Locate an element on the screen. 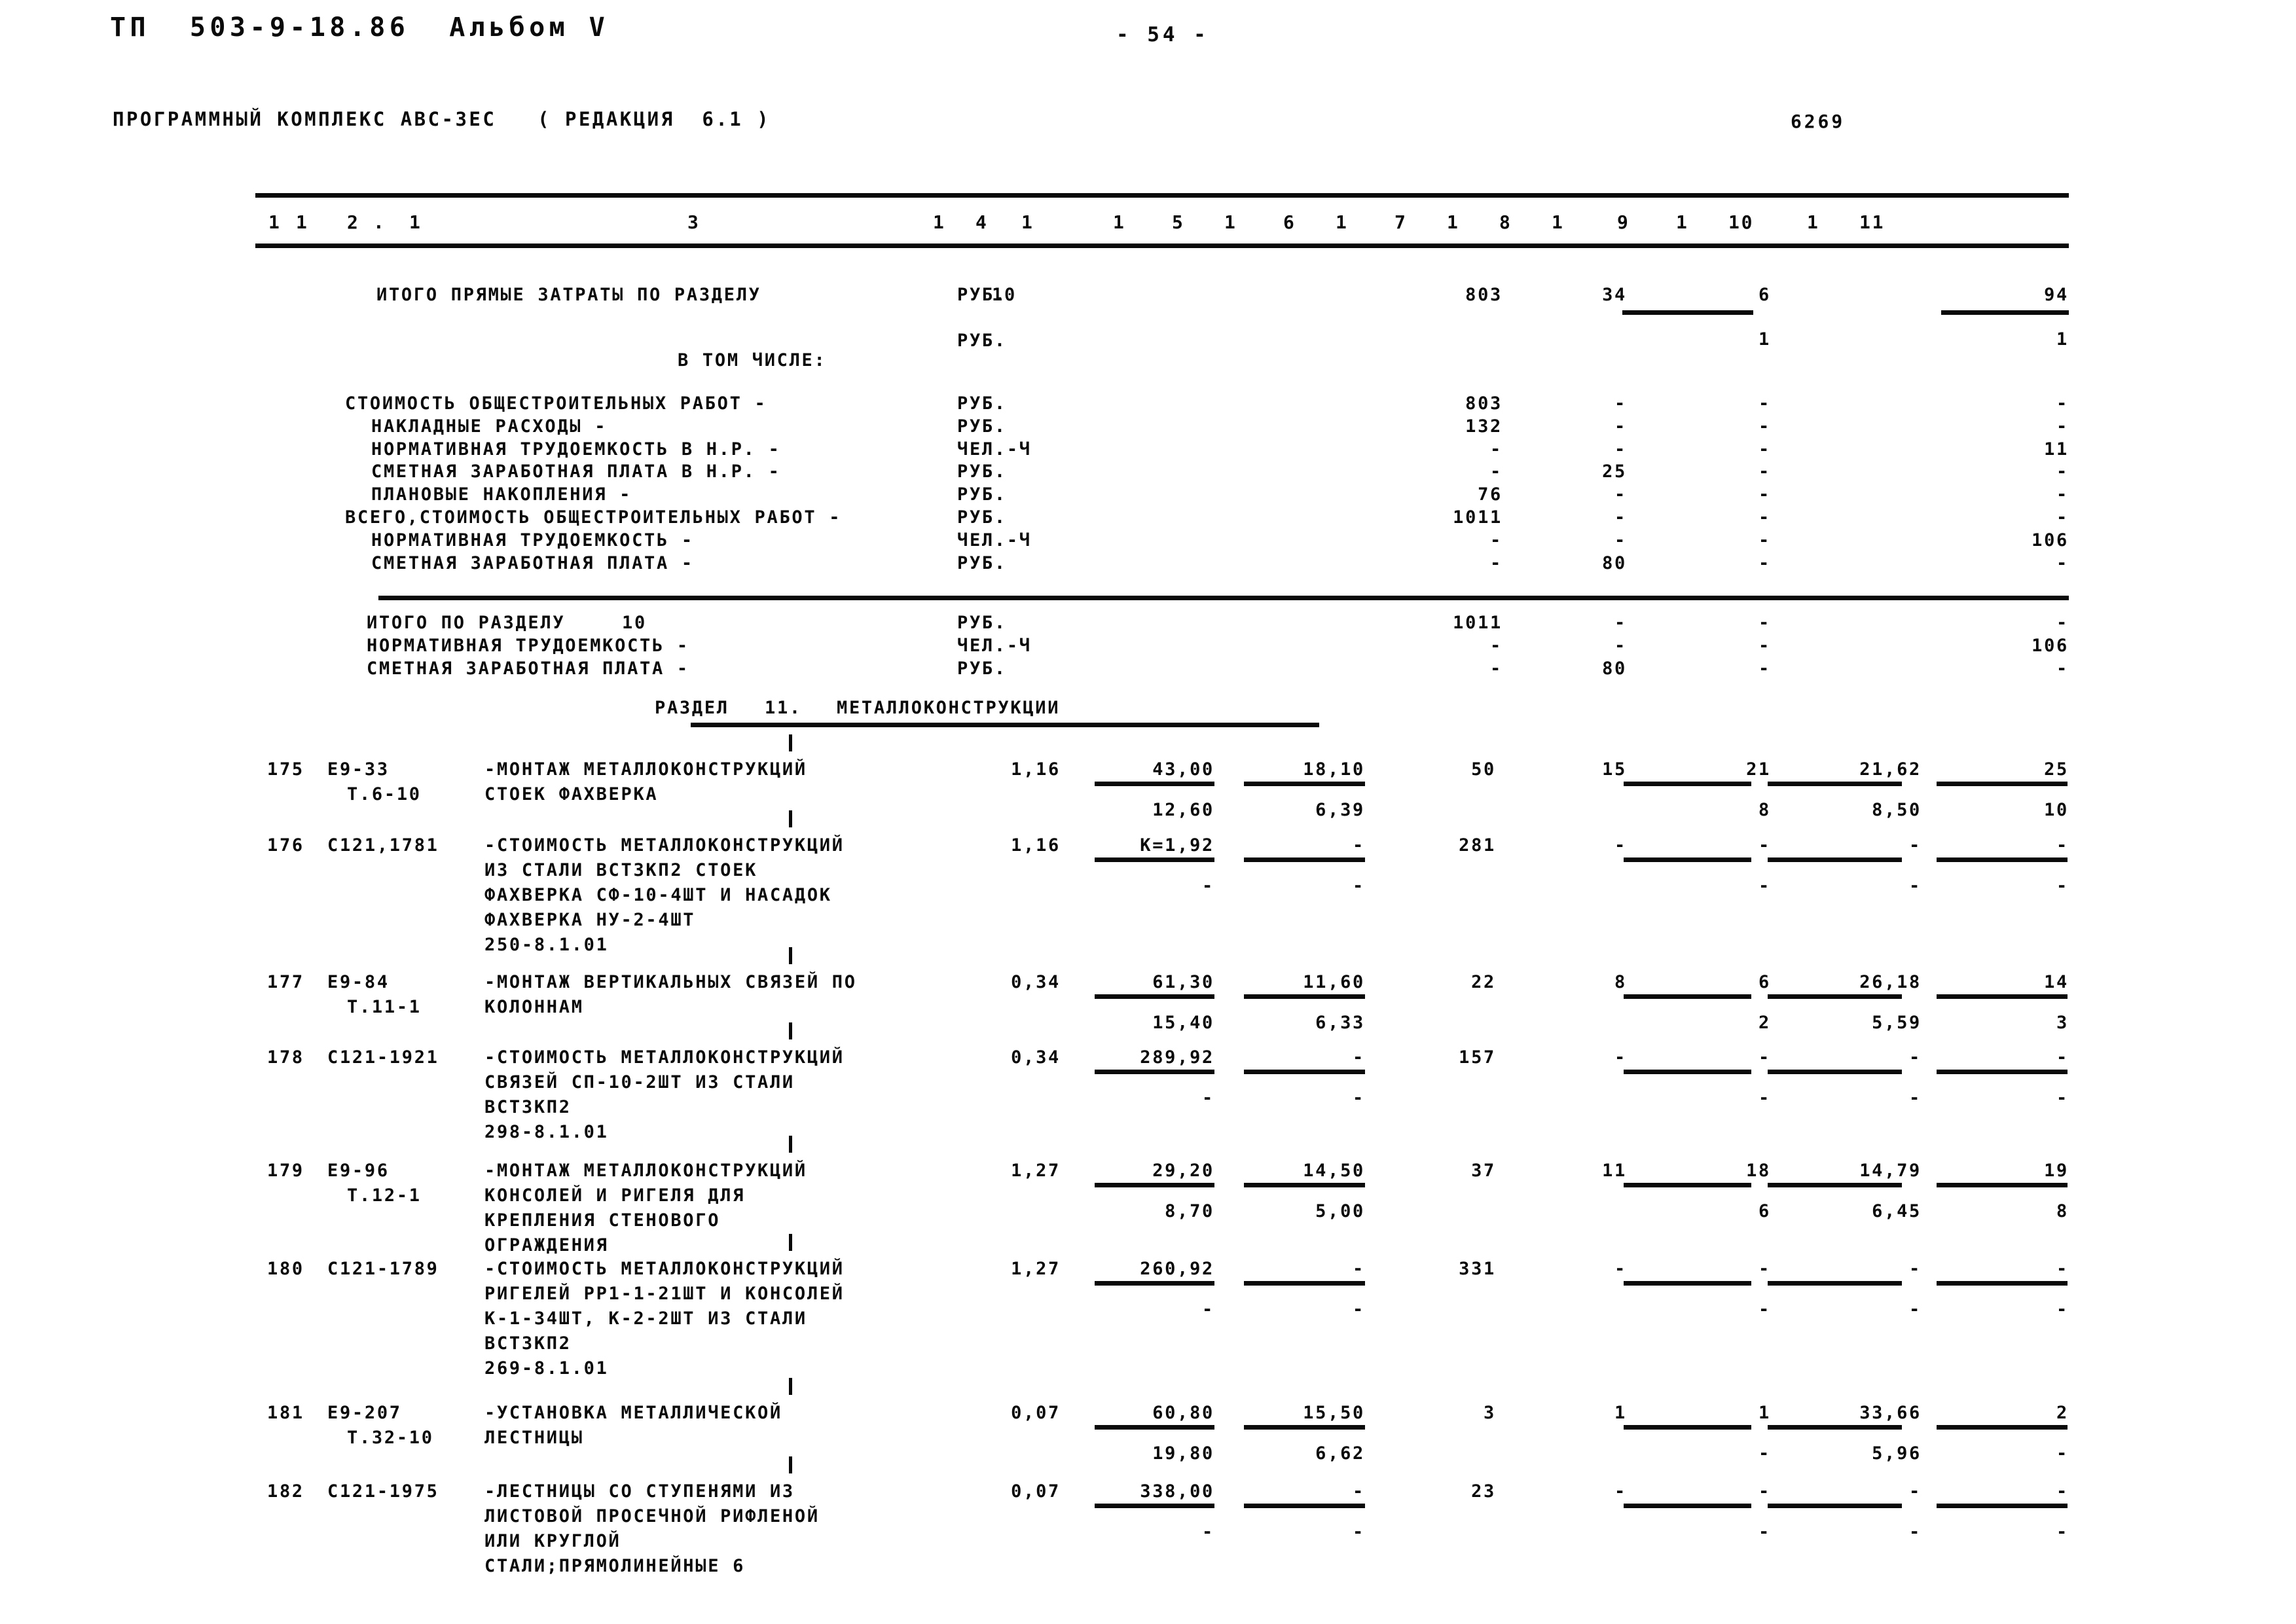 The image size is (2296, 1624). summary-row-c8-6: - is located at coordinates (1620, 540).